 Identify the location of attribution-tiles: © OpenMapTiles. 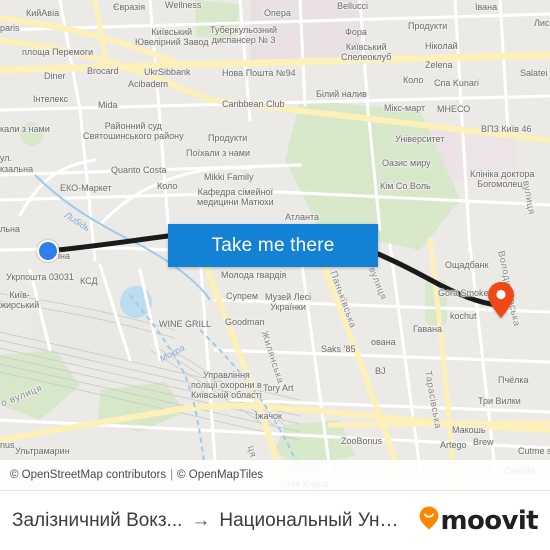
(220, 475).